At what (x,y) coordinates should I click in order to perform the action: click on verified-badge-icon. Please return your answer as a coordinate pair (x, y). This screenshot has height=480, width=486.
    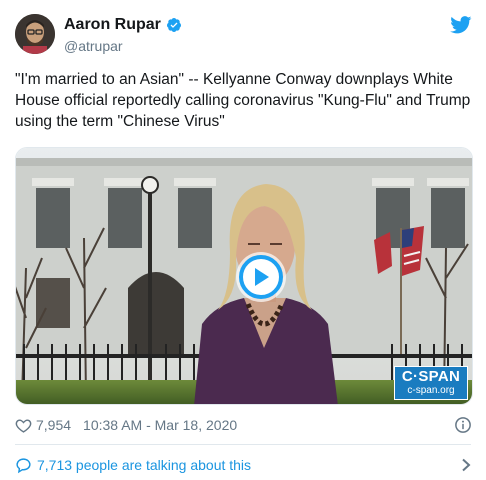
    Looking at the image, I should click on (173, 25).